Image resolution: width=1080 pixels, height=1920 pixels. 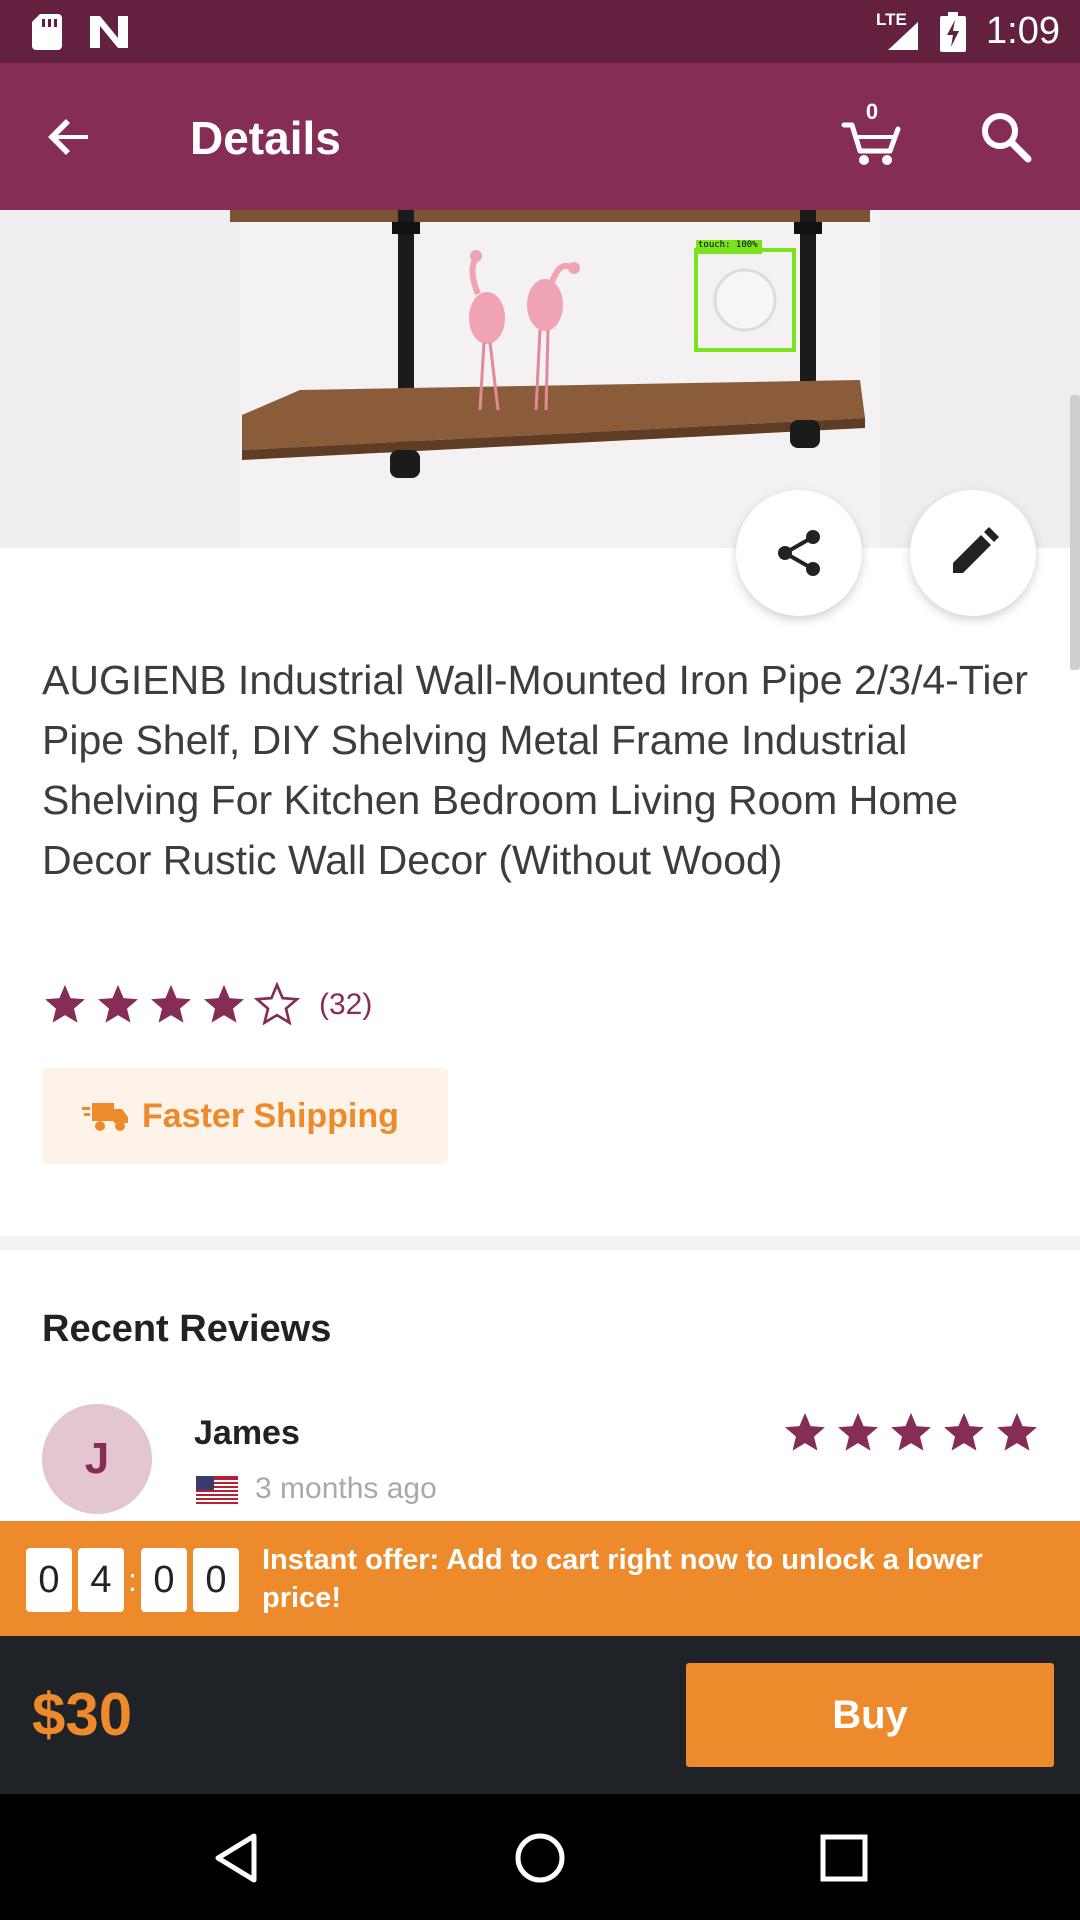 I want to click on recent-reviews-heading: Recent Reviews, so click(x=187, y=1329).